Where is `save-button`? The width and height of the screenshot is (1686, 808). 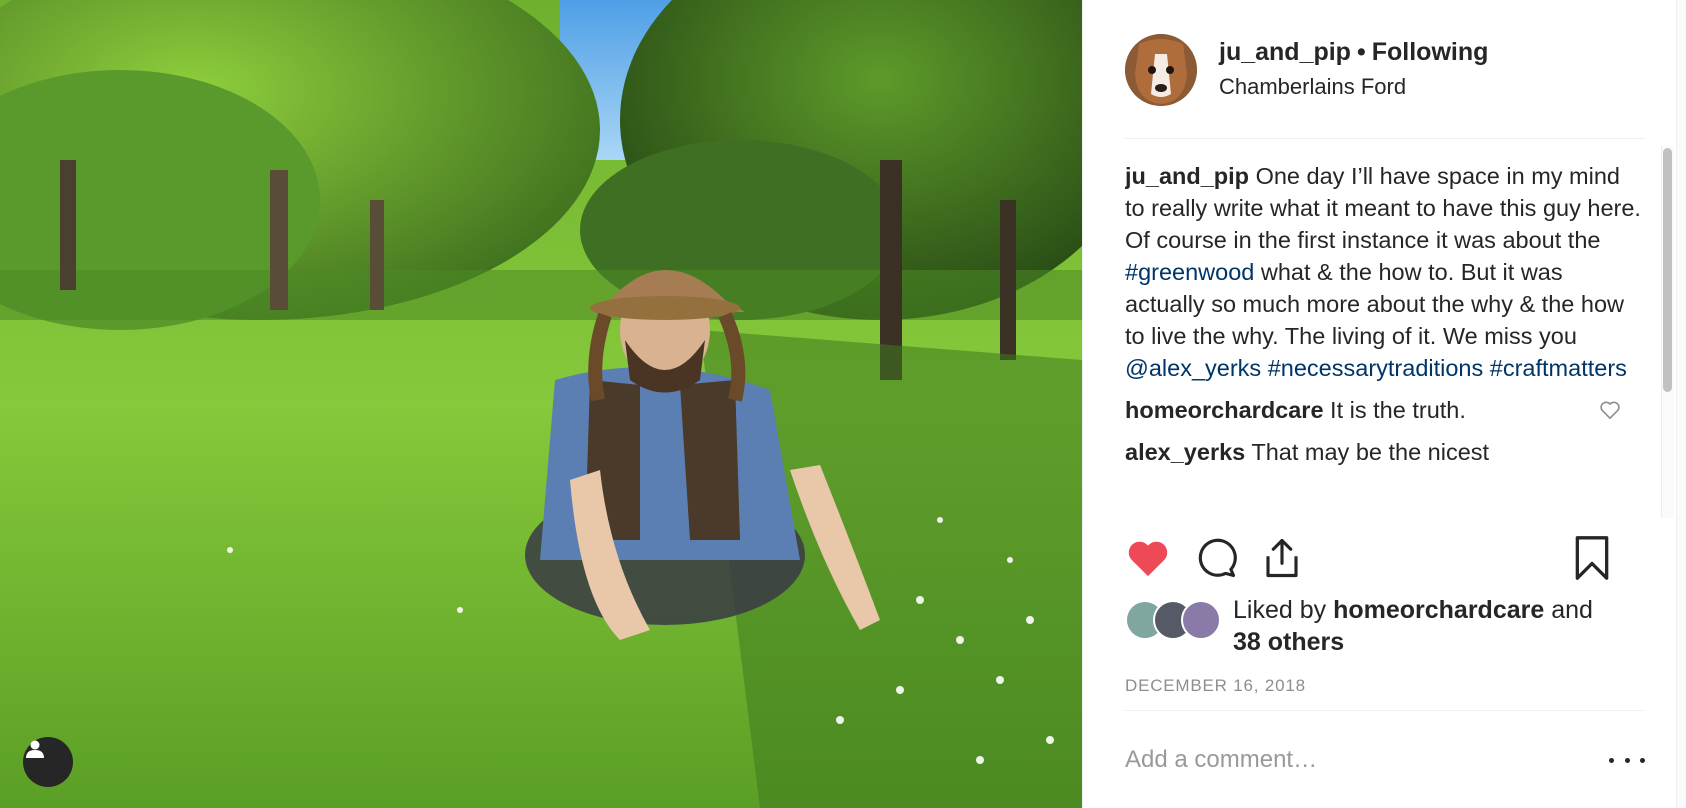 save-button is located at coordinates (1592, 558).